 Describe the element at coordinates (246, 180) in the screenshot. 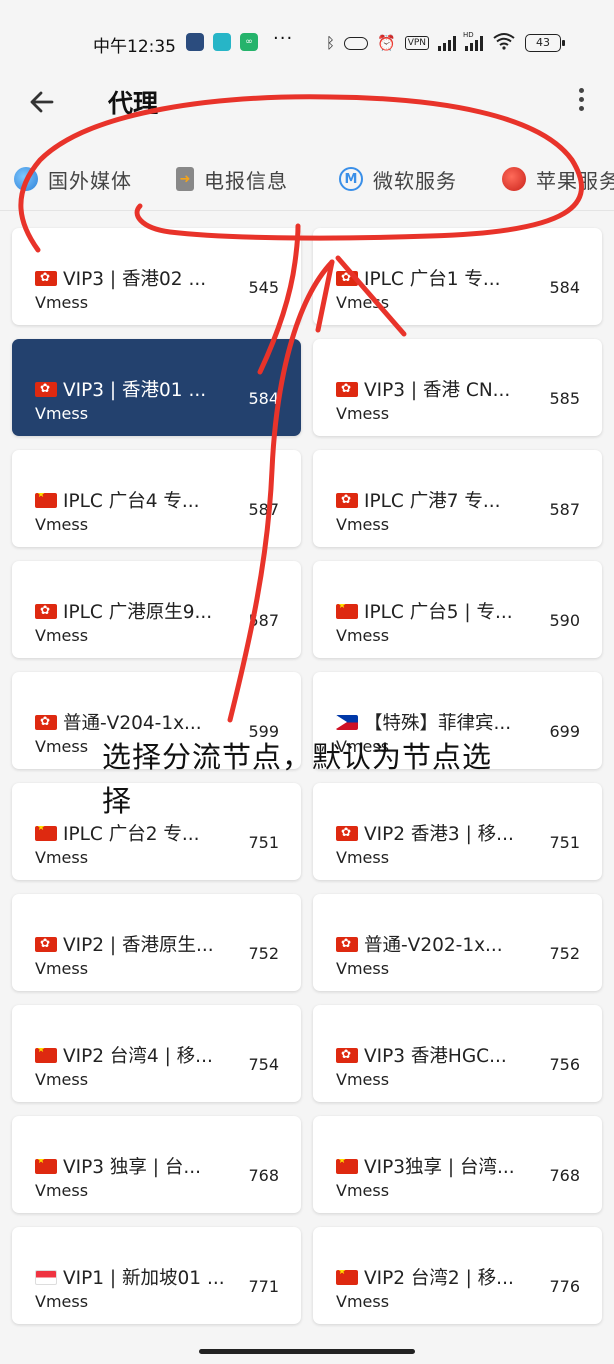

I see `tab-label: 电报信息` at that location.